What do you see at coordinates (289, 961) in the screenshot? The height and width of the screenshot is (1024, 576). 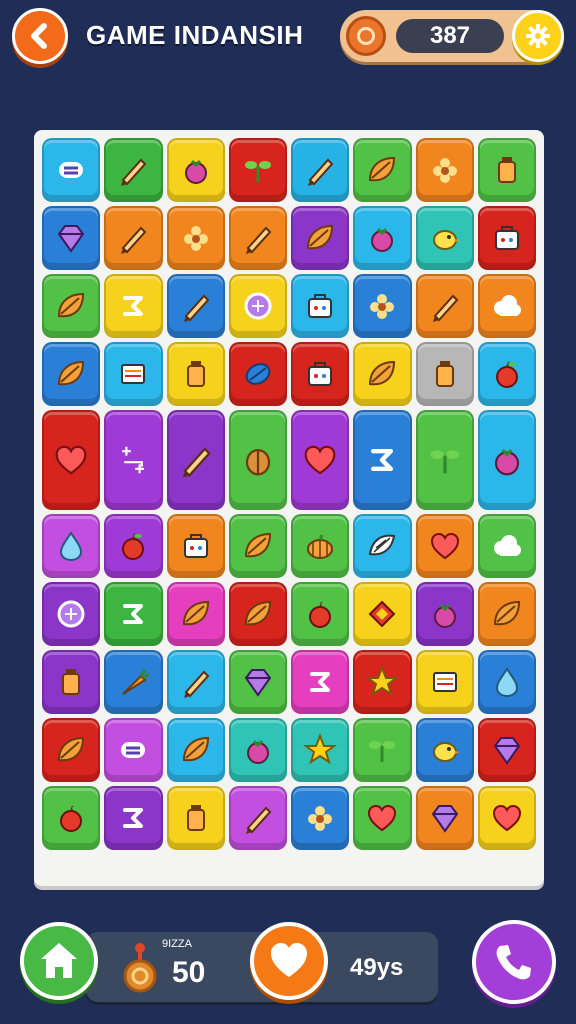 I see `heart-button` at bounding box center [289, 961].